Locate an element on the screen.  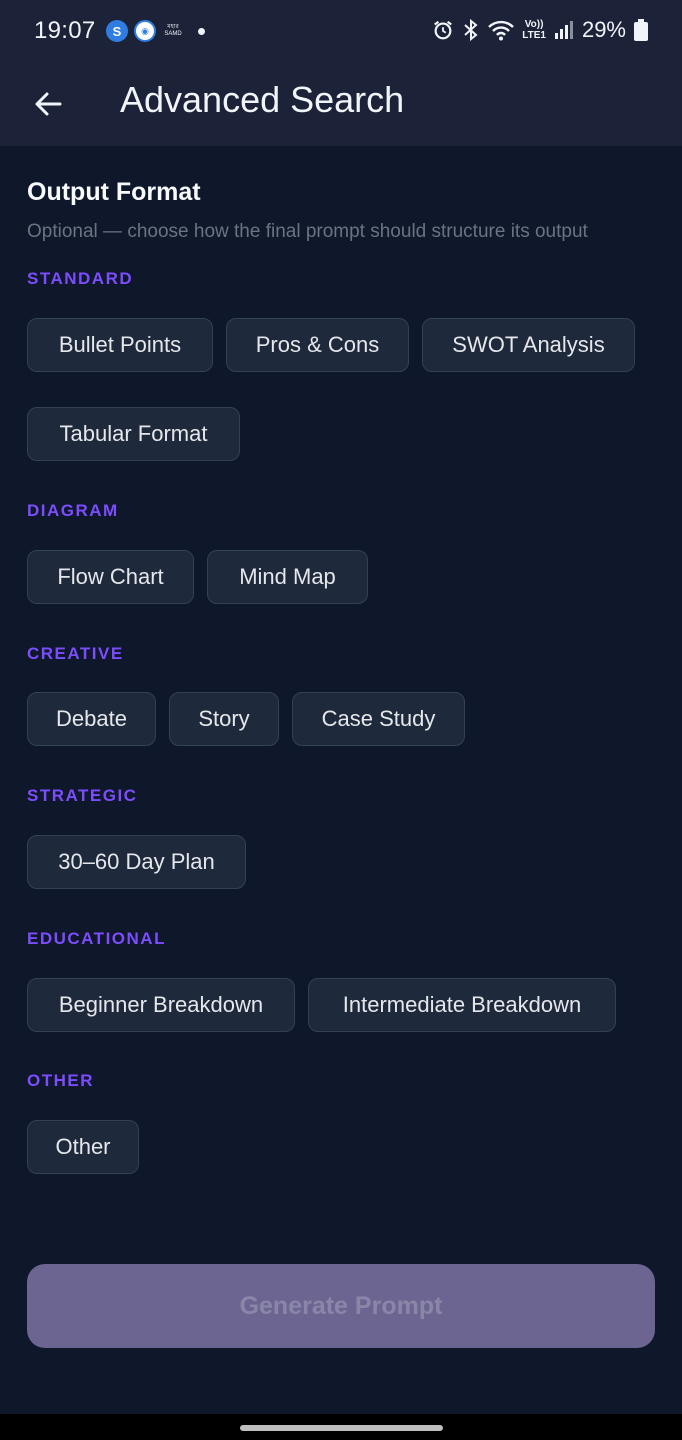
battery-icon is located at coordinates (641, 30).